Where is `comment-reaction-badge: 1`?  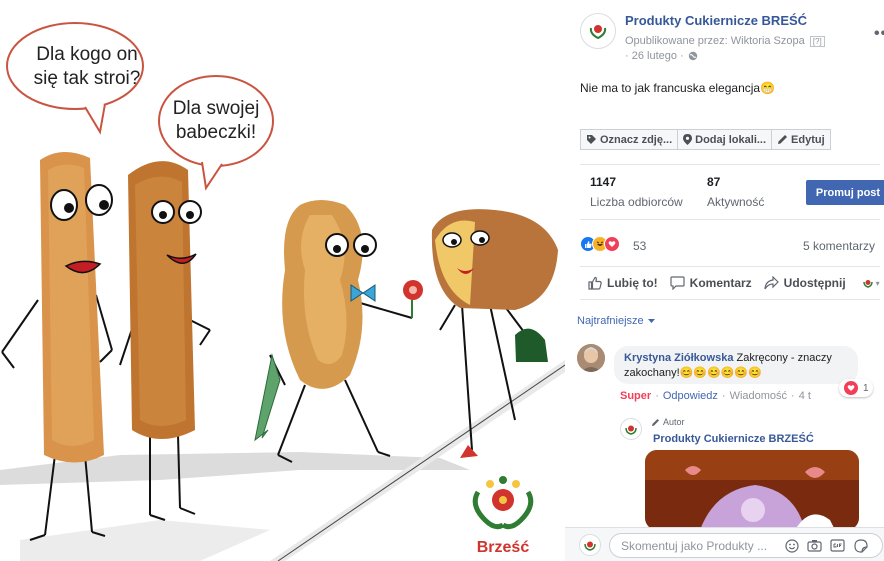
comment-reaction-badge: 1 is located at coordinates (856, 388).